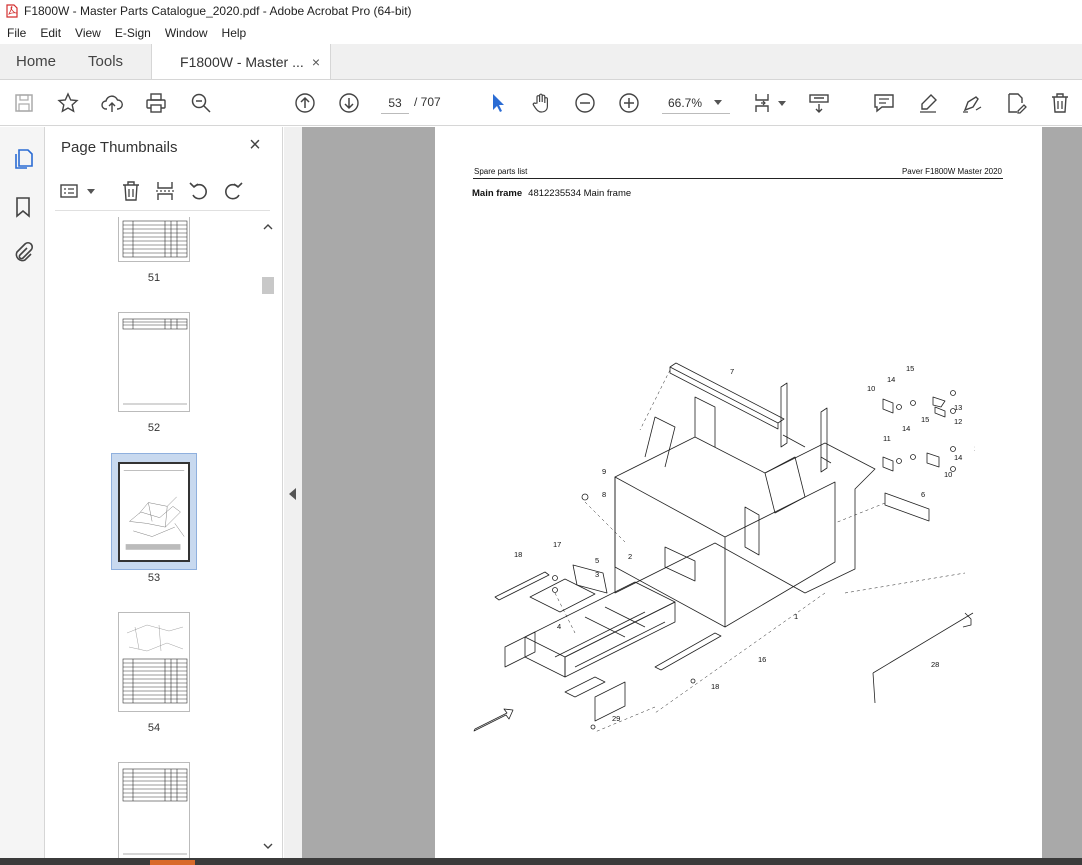 This screenshot has width=1082, height=865. What do you see at coordinates (23, 207) in the screenshot?
I see `bookmark-icon` at bounding box center [23, 207].